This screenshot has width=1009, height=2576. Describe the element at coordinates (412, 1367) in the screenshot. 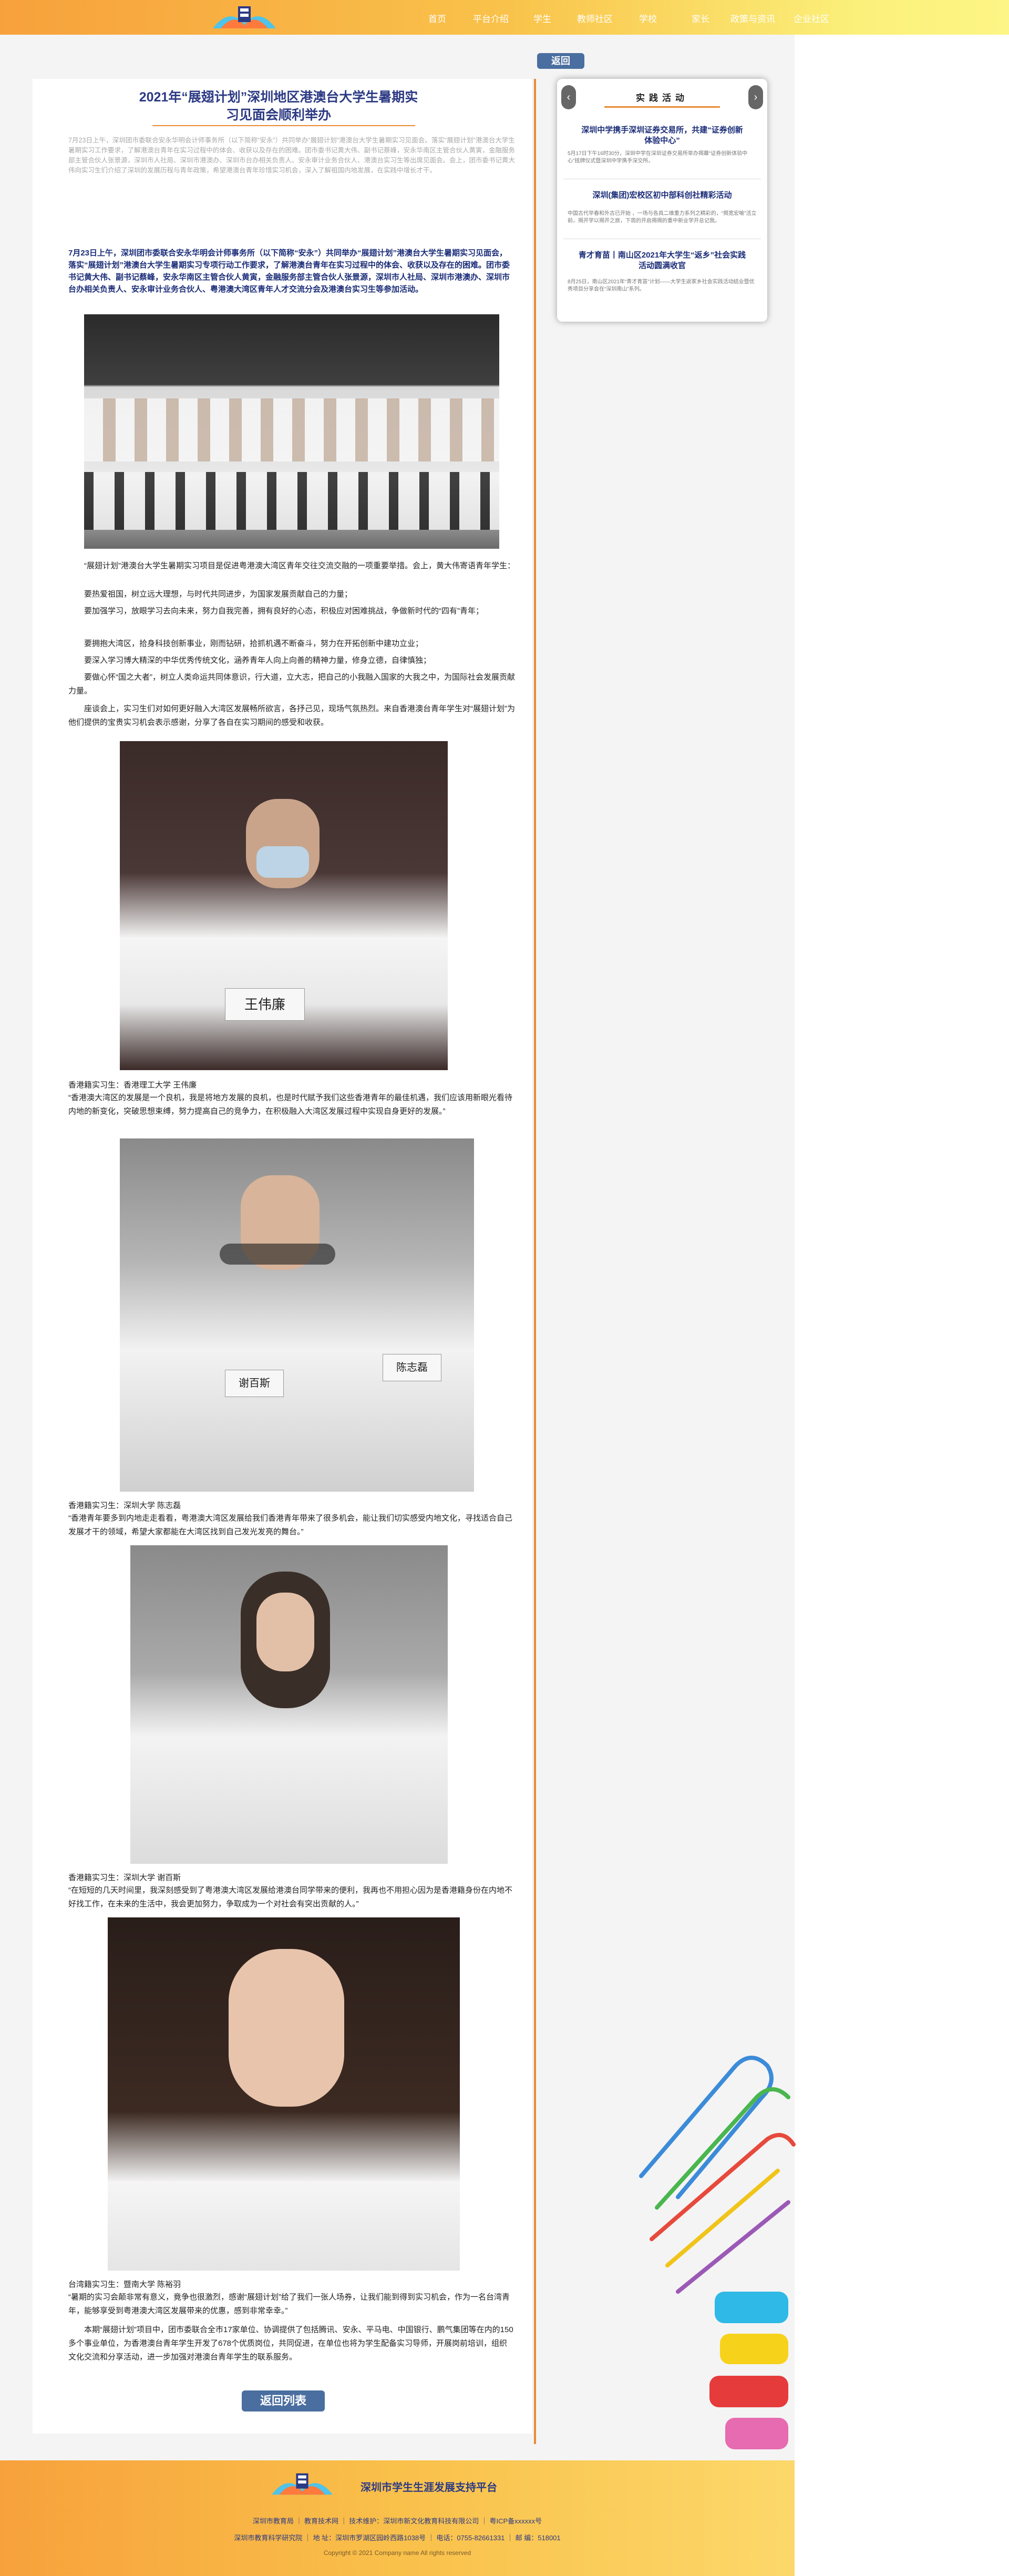

I see `name-plate-2b: 陈志磊` at that location.